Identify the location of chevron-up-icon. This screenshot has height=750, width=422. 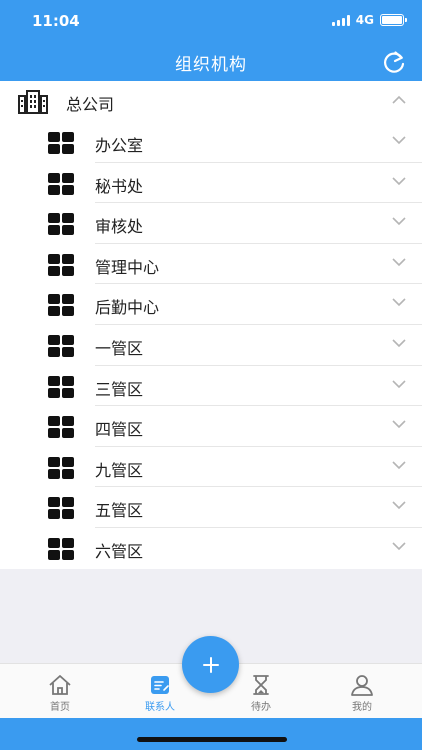
(399, 99).